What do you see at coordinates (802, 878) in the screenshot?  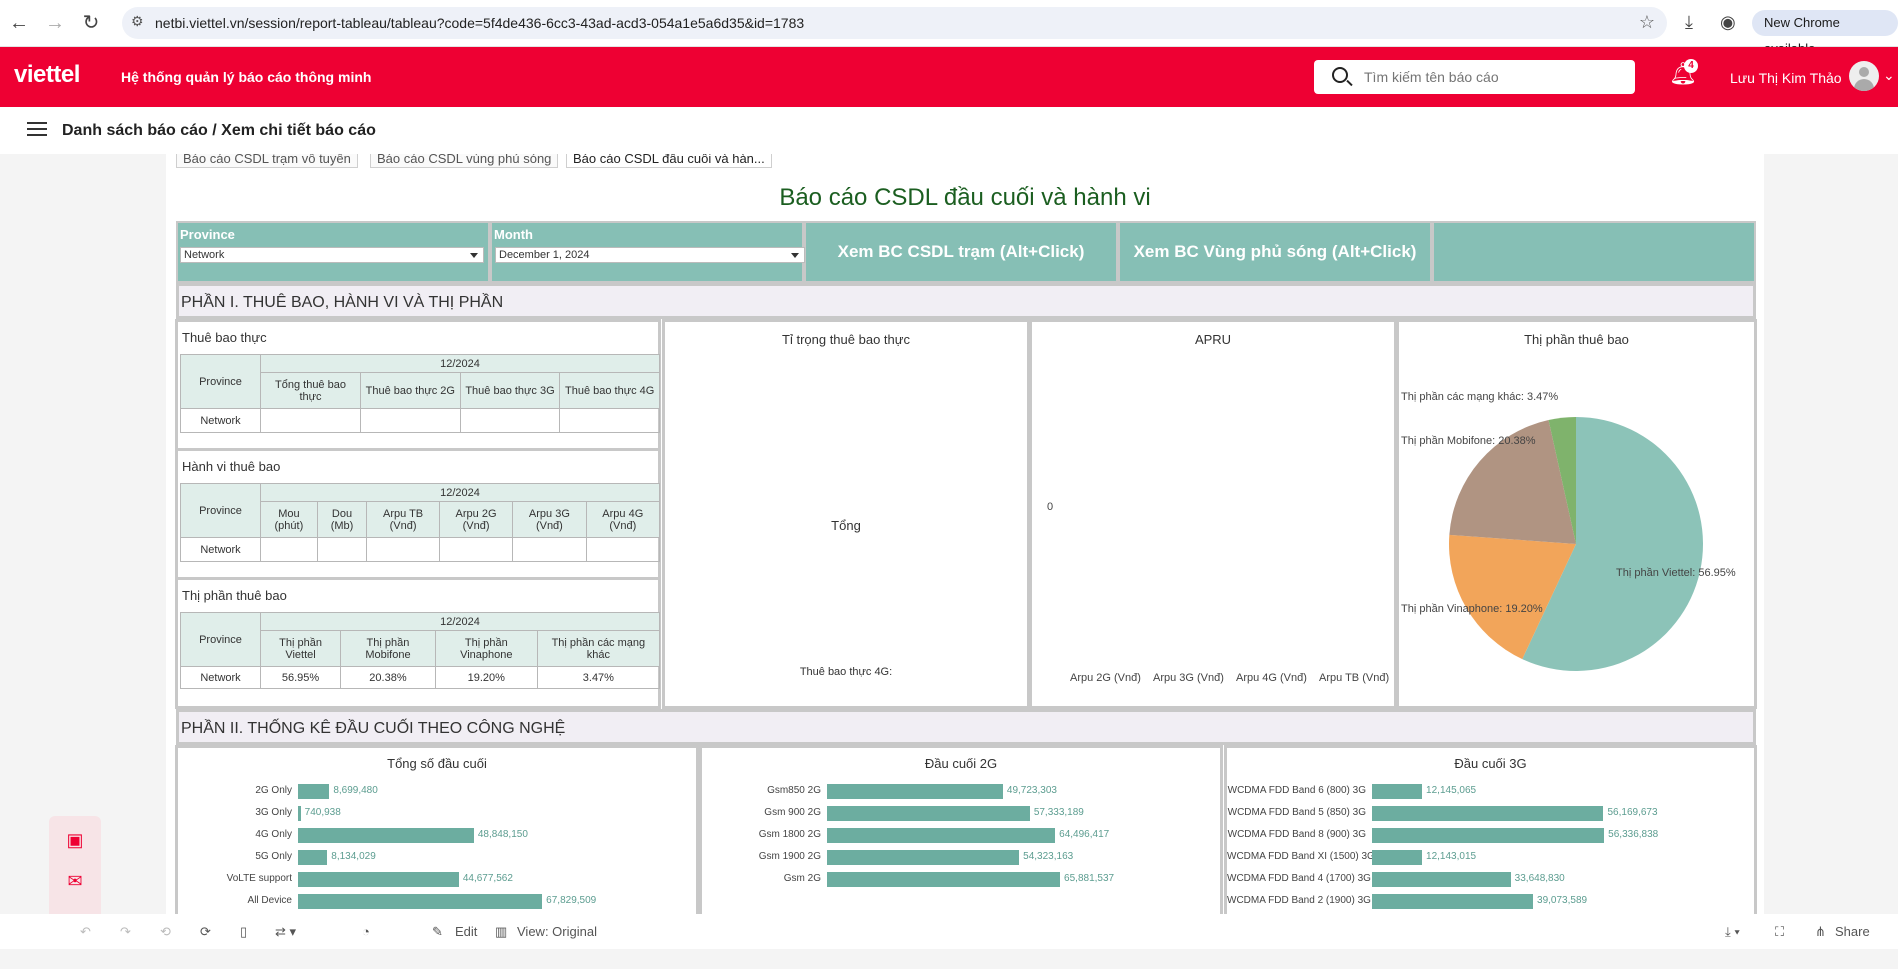 I see `bar-category-label: Gsm 2G` at bounding box center [802, 878].